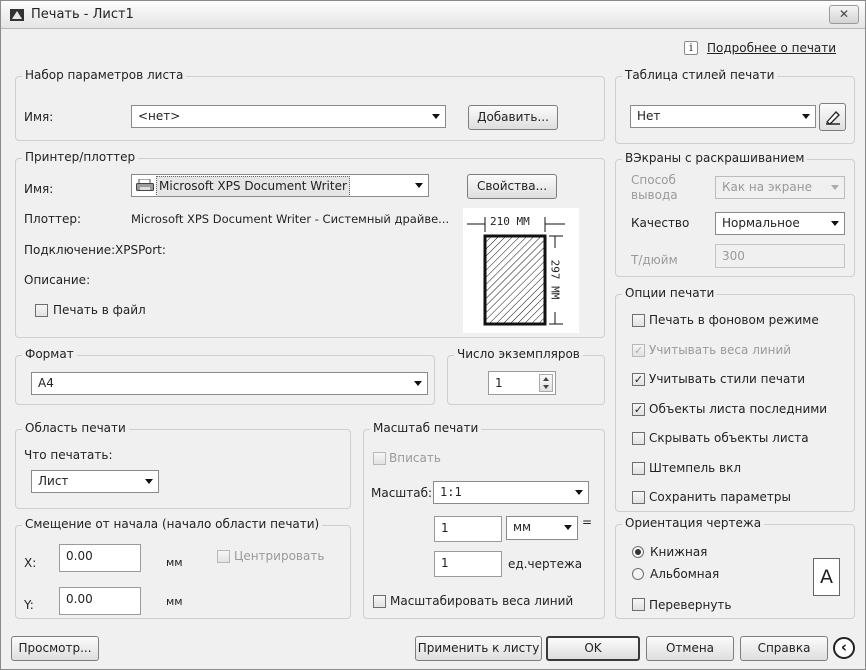 The height and width of the screenshot is (670, 866). What do you see at coordinates (654, 260) in the screenshot?
I see `dpi-label: Т/дюйм` at bounding box center [654, 260].